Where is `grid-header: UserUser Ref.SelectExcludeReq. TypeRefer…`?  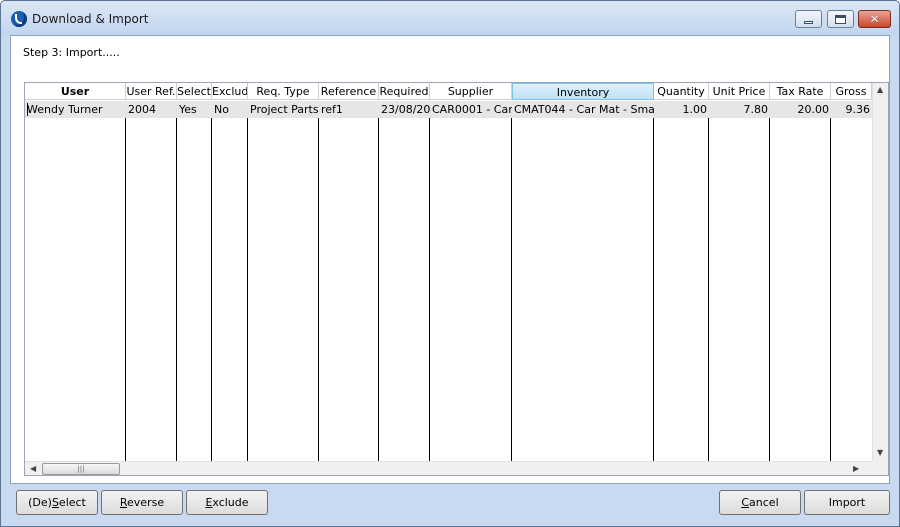
grid-header: UserUser Ref.SelectExcludeReq. TypeRefer… is located at coordinates (448, 92).